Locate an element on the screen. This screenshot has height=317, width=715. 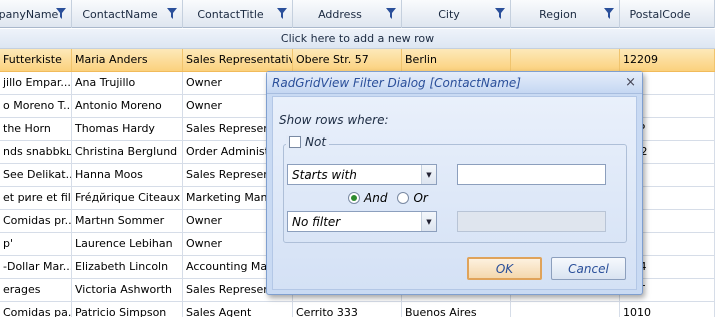
table-cell: Sales Agent is located at coordinates (238, 309).